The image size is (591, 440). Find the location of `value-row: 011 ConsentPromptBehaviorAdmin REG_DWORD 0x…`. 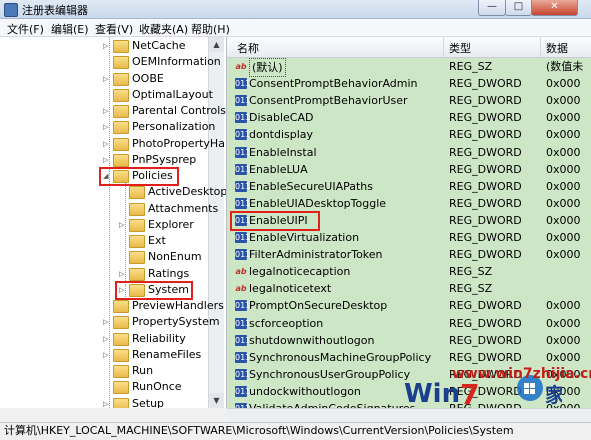

value-row: 011 ConsentPromptBehaviorAdmin REG_DWORD 0x… is located at coordinates (409, 83).